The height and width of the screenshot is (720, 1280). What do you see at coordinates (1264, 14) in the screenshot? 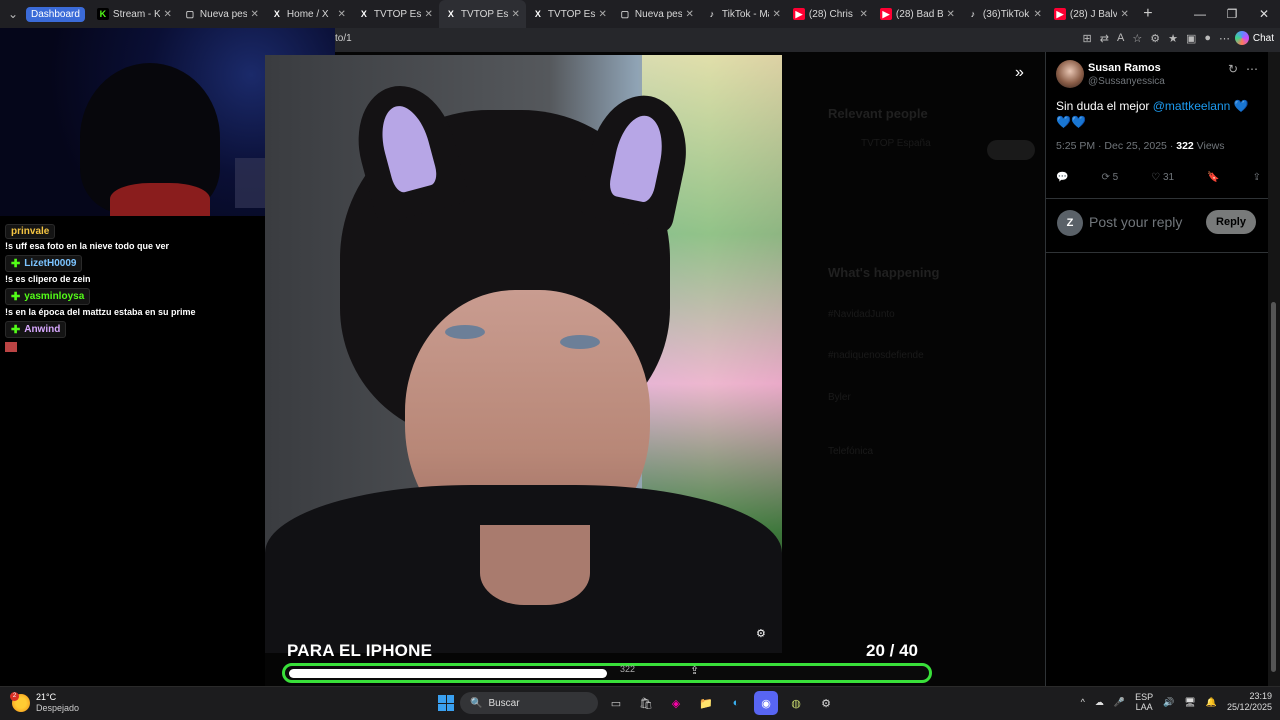
I see `close-window-icon: ✕` at bounding box center [1264, 14].